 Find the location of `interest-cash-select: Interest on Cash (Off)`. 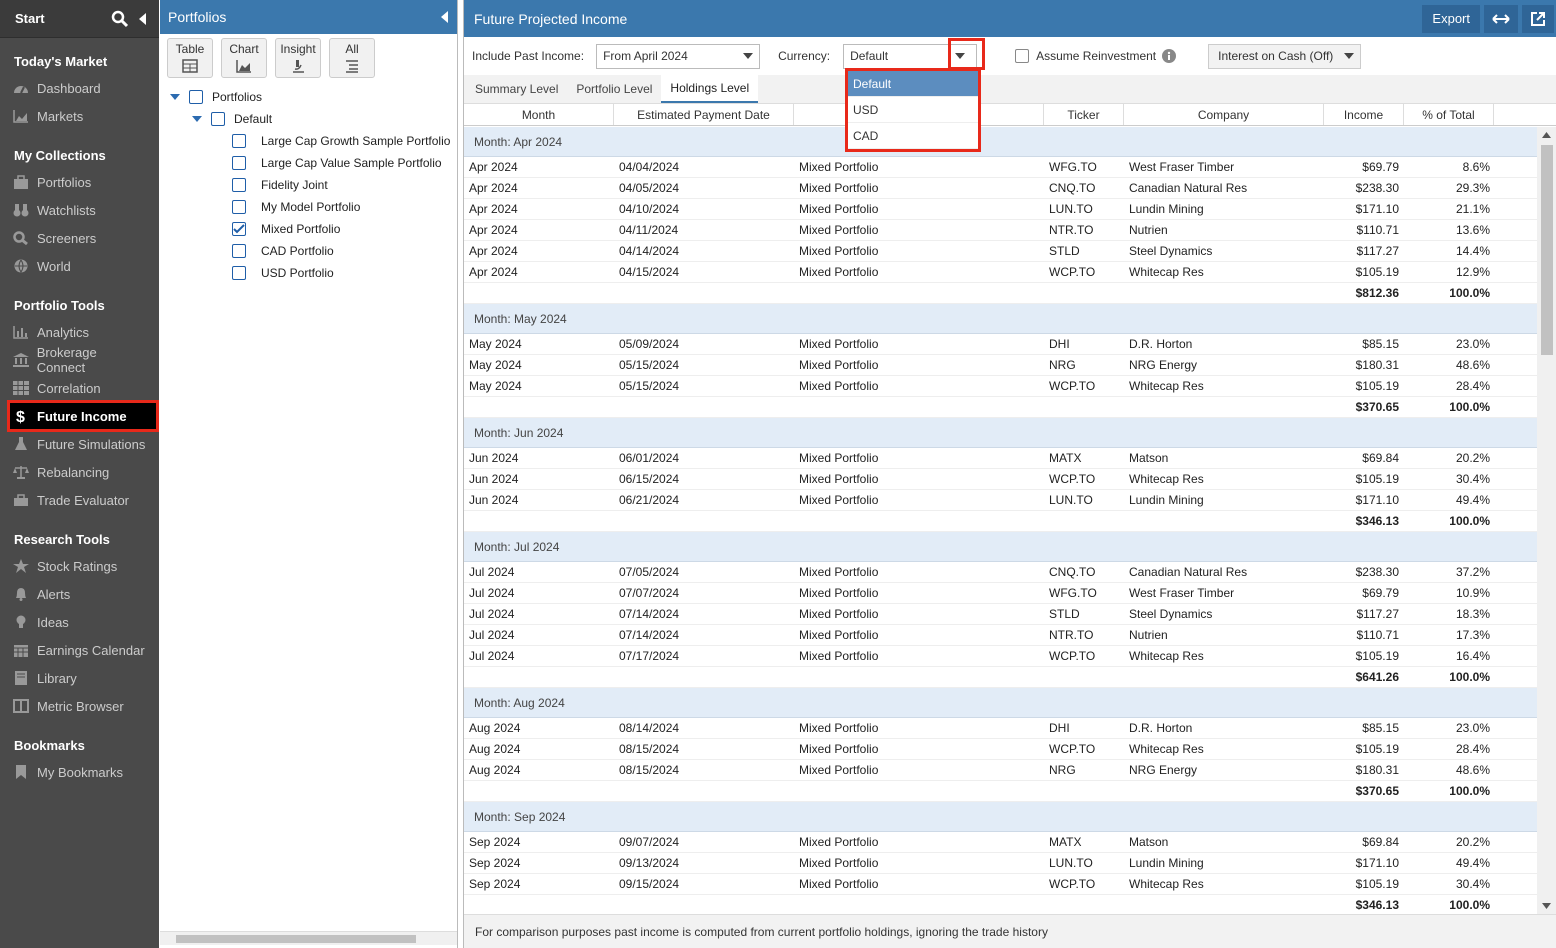

interest-cash-select: Interest on Cash (Off) is located at coordinates (1285, 56).